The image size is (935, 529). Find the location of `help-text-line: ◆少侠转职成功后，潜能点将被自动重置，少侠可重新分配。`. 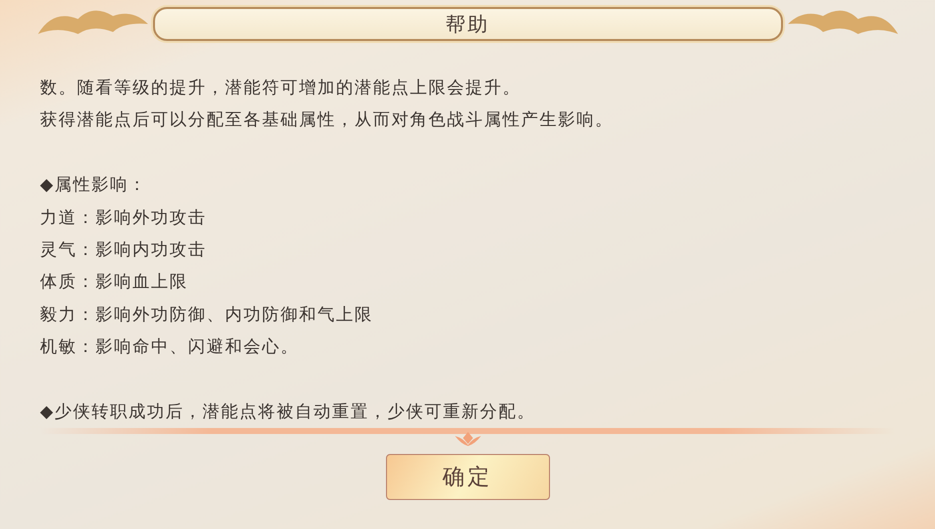

help-text-line: ◆少侠转职成功后，潜能点将被自动重置，少侠可重新分配。 is located at coordinates (288, 412).